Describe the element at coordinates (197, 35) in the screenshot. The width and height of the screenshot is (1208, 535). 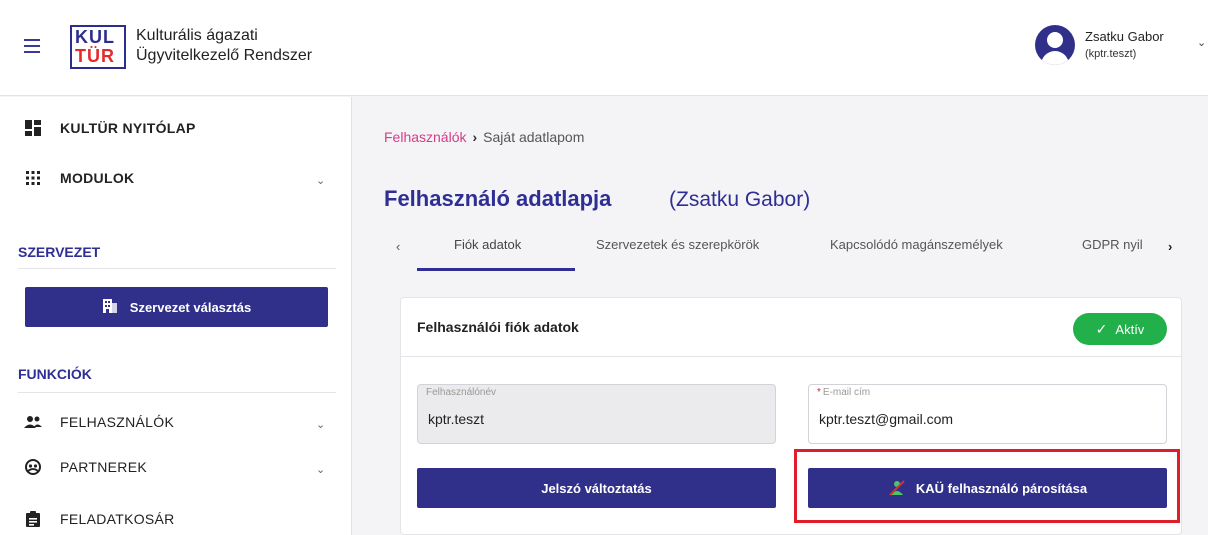
I see `app-title-line-1: Kulturális ágazati` at that location.